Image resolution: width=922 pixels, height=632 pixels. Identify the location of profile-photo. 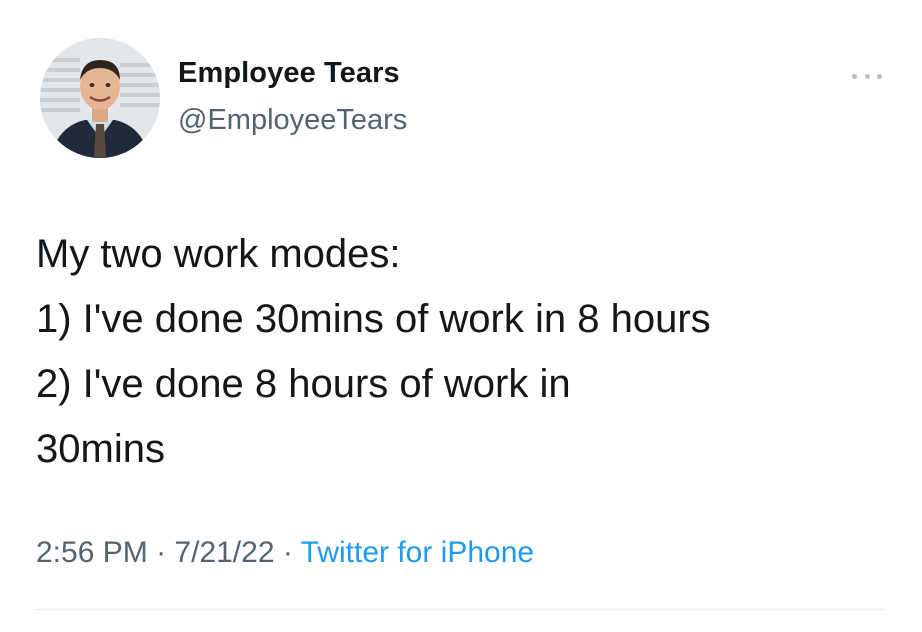
(100, 98).